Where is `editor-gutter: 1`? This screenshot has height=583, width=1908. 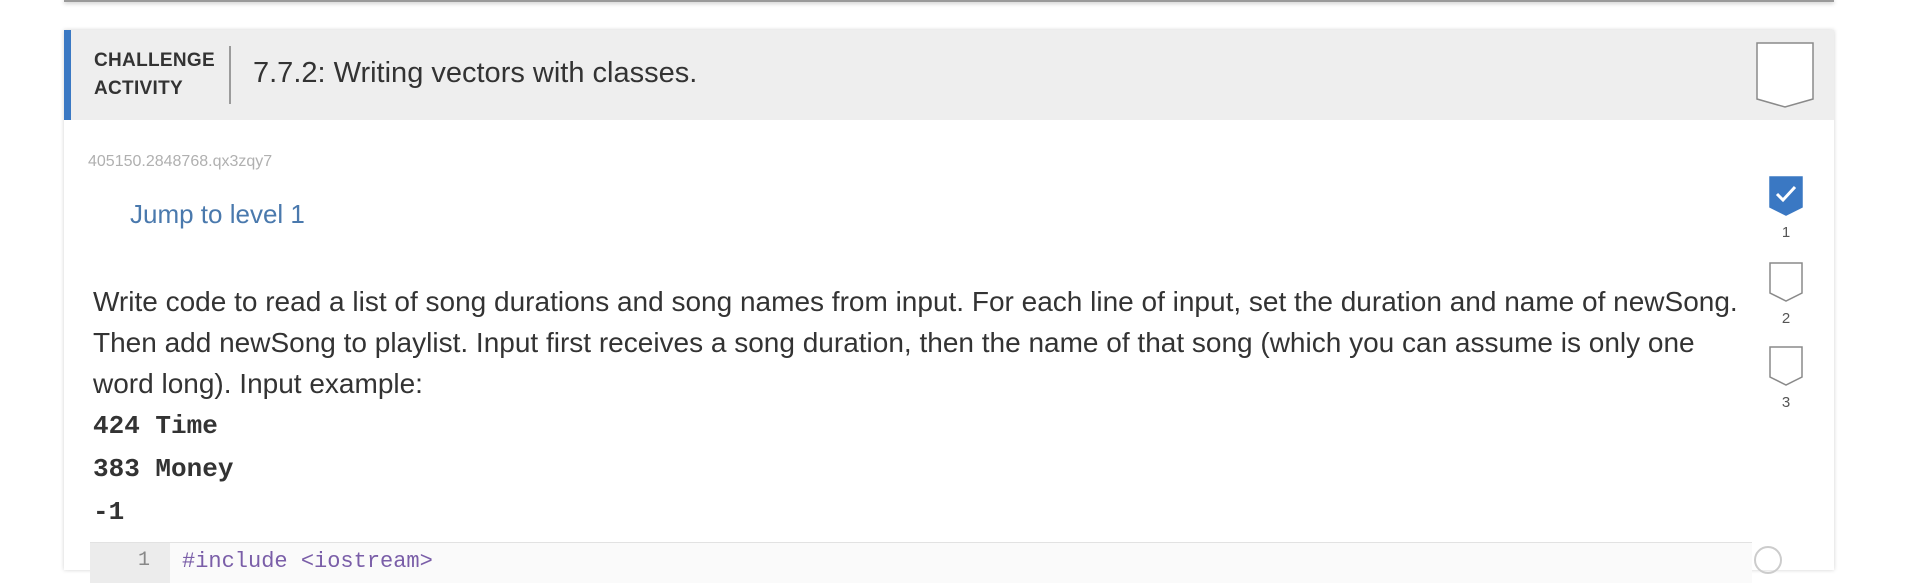 editor-gutter: 1 is located at coordinates (130, 563).